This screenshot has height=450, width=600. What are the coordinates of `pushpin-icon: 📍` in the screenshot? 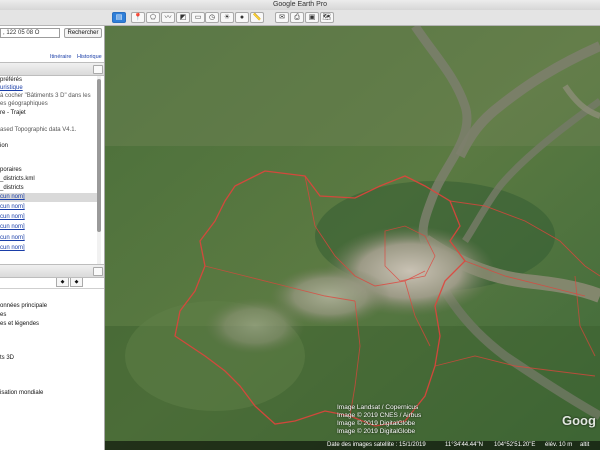 It's located at (138, 17).